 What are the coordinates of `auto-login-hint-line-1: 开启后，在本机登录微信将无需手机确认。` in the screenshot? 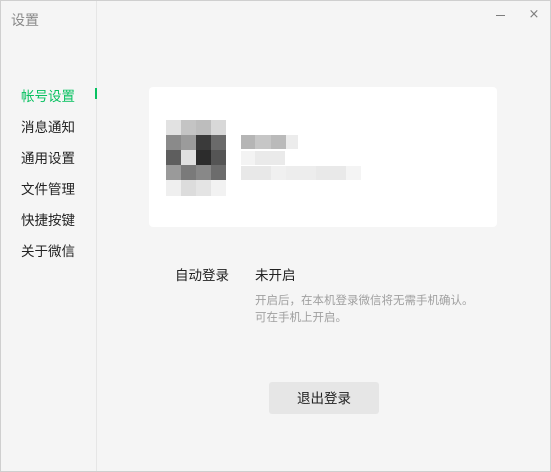 It's located at (364, 300).